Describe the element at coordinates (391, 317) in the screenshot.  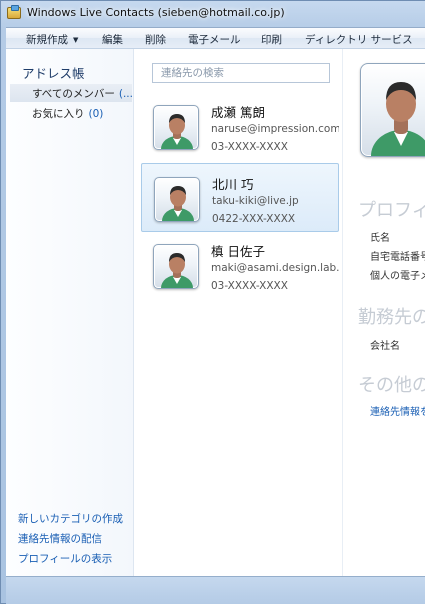
I see `work-section-heading: 勤務先の` at that location.